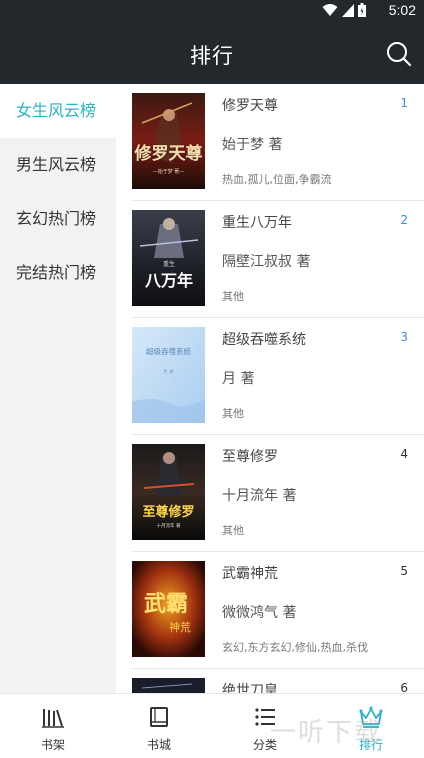  I want to click on cover-title-text: 武霸, so click(166, 604).